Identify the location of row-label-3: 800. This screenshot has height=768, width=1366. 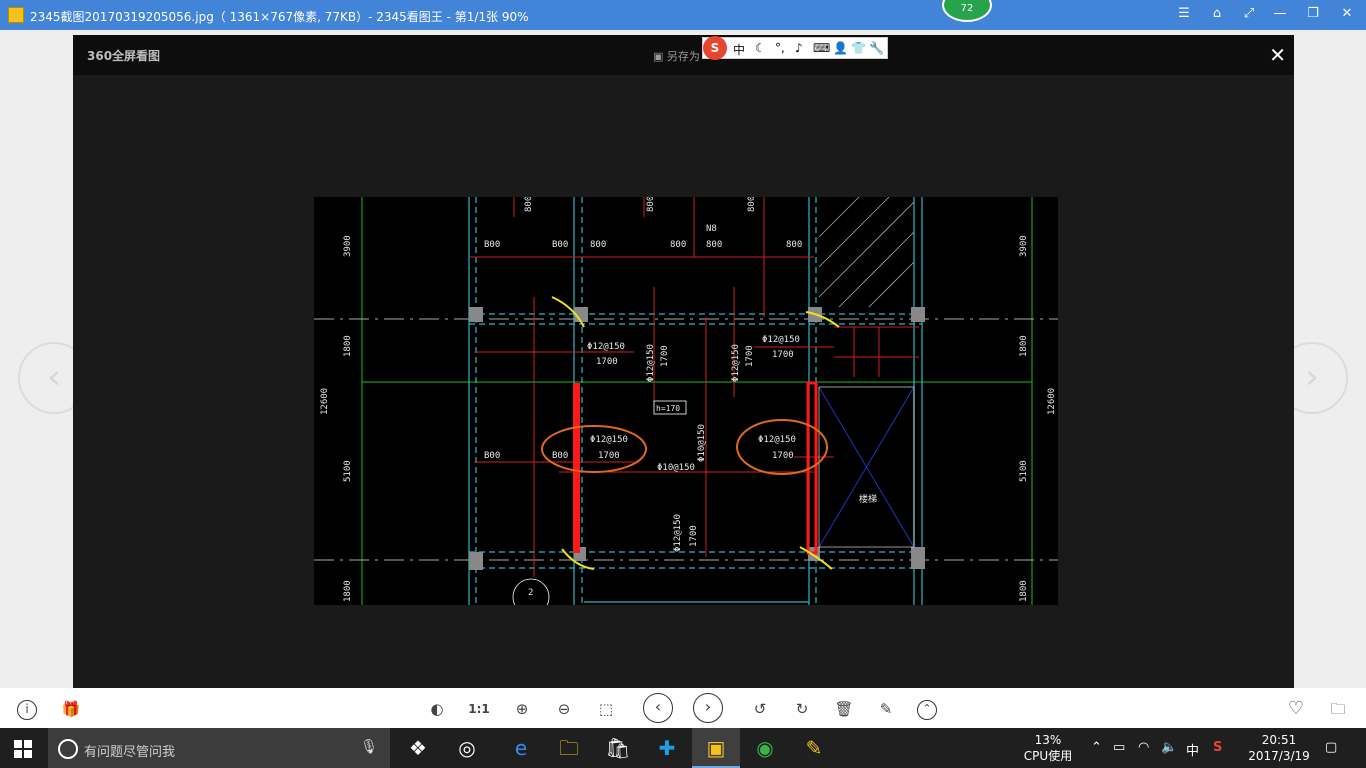
(598, 245).